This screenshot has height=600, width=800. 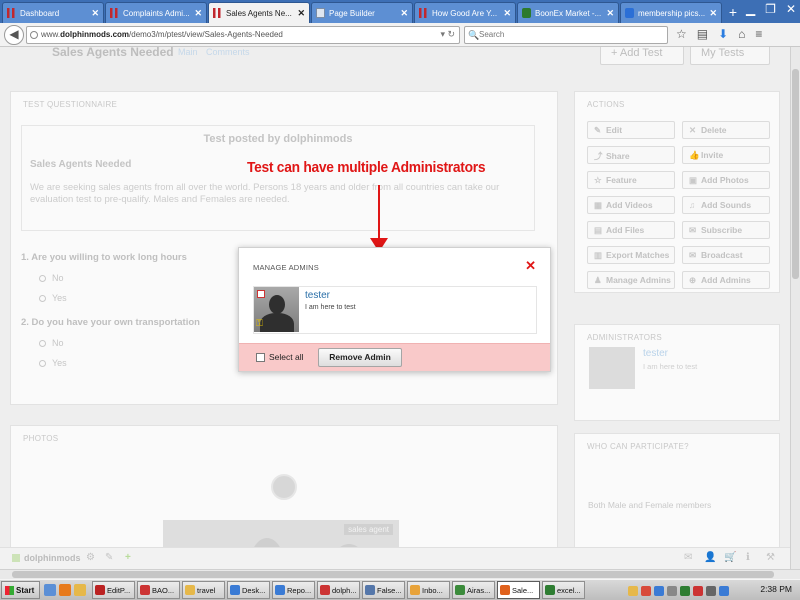 What do you see at coordinates (203, 590) in the screenshot?
I see `taskbar-item-travel: travel` at bounding box center [203, 590].